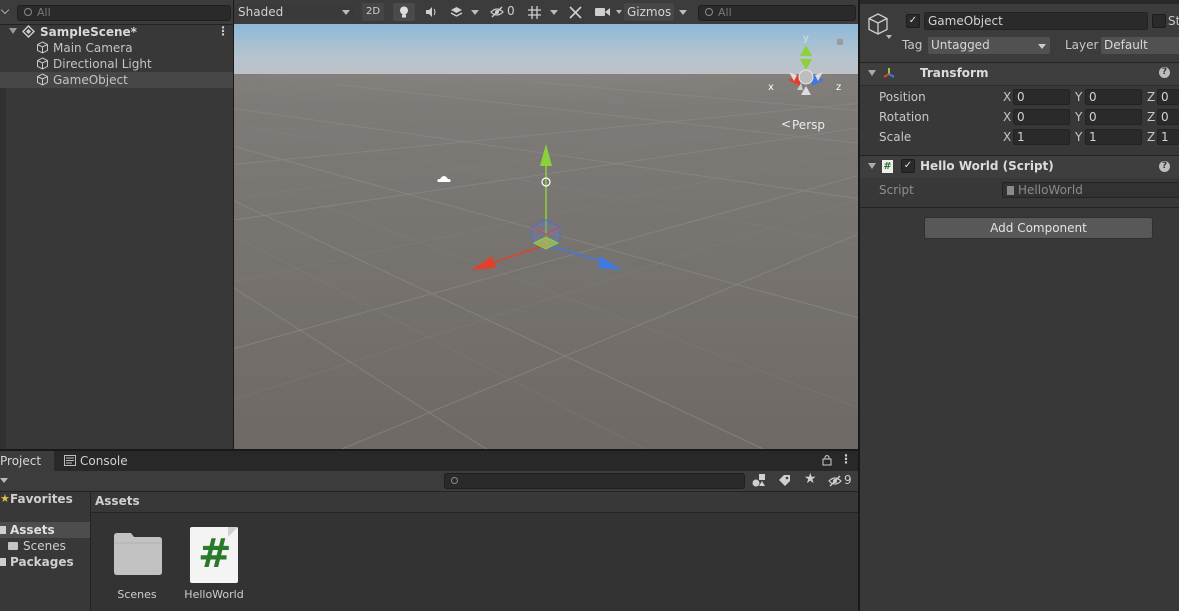 This screenshot has width=1179, height=611. I want to click on grid-toggle-button, so click(535, 12).